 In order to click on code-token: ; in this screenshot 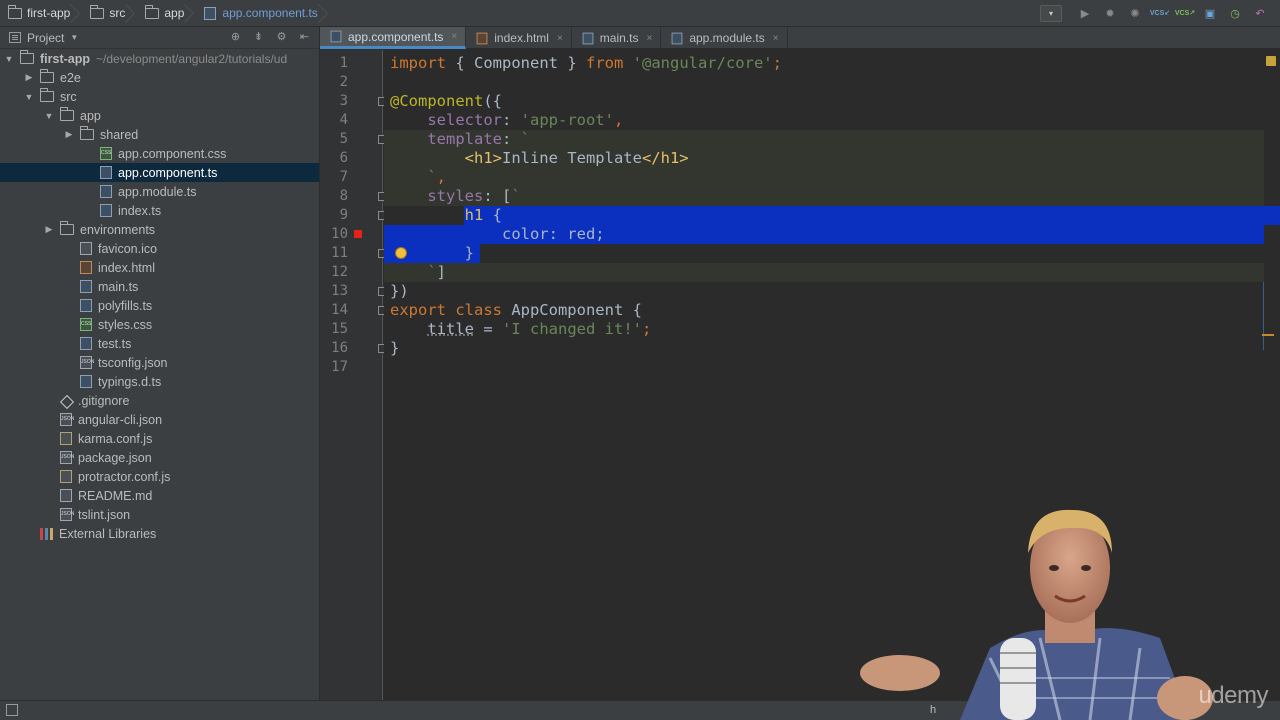, I will do `click(777, 63)`.